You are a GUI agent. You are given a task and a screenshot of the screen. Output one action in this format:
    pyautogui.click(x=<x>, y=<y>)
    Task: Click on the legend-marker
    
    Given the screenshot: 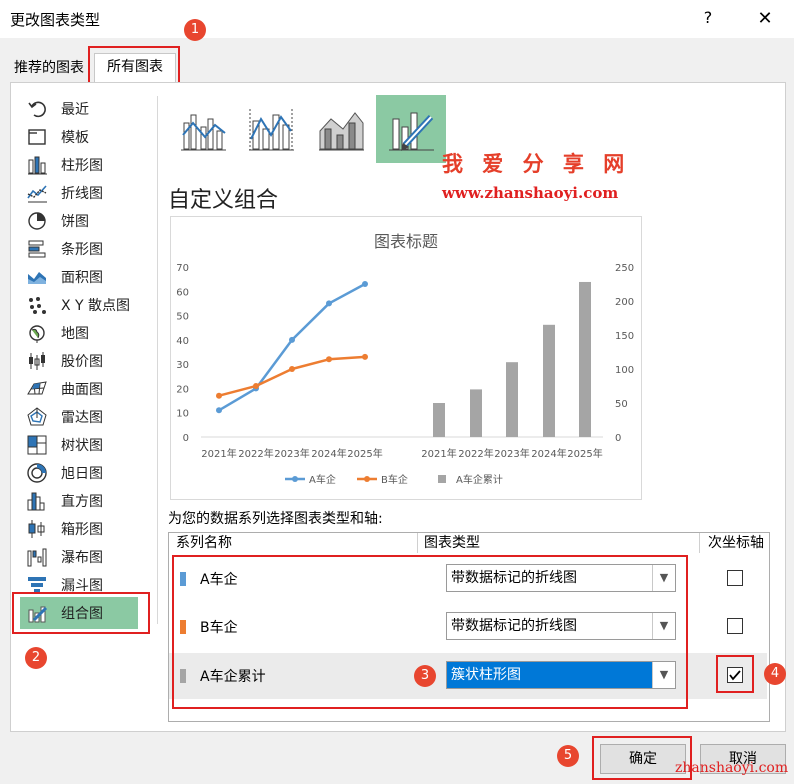 What is the action you would take?
    pyautogui.click(x=295, y=479)
    